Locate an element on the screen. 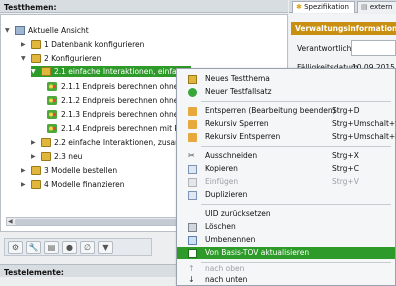  test-elements-title: Testelemente: is located at coordinates (34, 272).